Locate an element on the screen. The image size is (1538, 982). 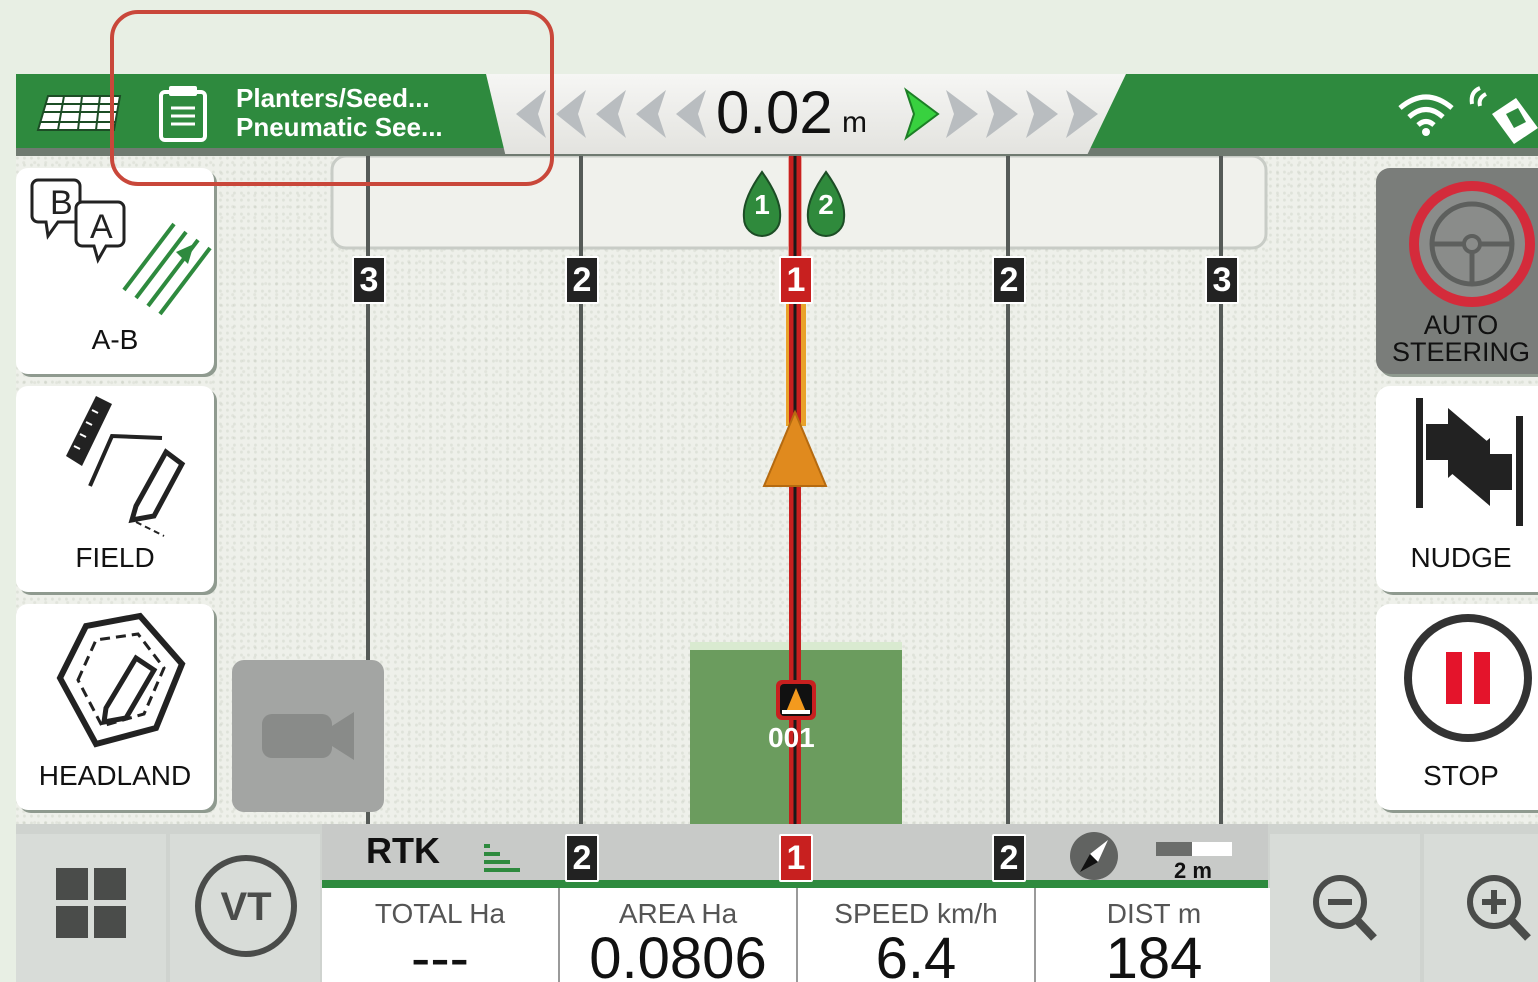
highlight-box is located at coordinates (332, 98).